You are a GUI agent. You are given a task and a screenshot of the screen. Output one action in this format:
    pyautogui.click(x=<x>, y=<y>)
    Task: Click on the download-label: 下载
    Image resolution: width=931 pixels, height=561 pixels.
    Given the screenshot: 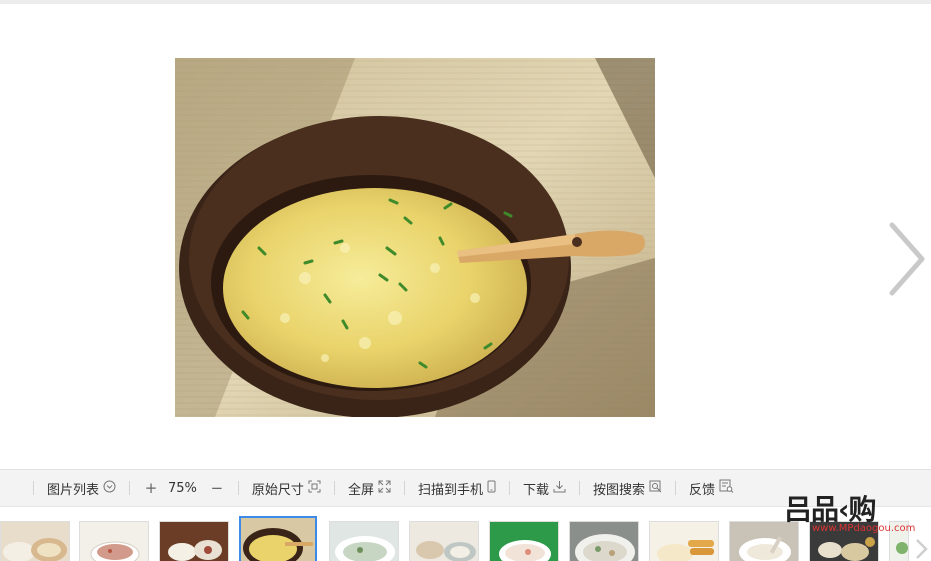 What is the action you would take?
    pyautogui.click(x=535, y=490)
    